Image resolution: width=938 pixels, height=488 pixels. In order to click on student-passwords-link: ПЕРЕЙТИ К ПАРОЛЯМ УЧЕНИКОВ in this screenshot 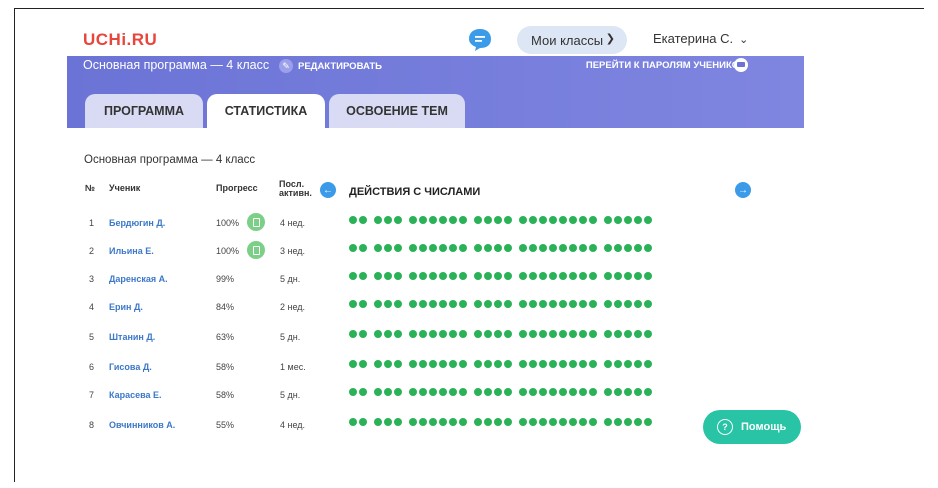, I will do `click(666, 65)`.